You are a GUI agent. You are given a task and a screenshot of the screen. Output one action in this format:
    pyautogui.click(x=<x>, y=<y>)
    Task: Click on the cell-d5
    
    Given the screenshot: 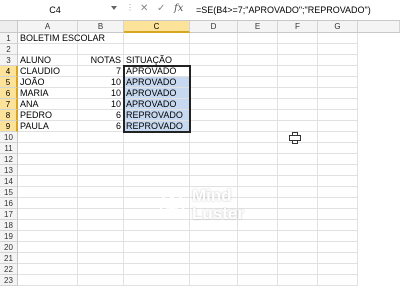 What is the action you would take?
    pyautogui.click(x=214, y=82)
    